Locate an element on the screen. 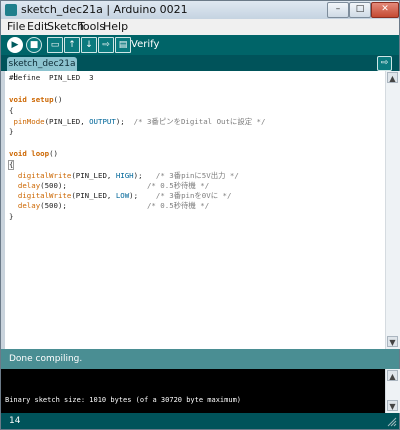 The height and width of the screenshot is (430, 400). define-directive: #define PIN_LED 3 is located at coordinates (51, 77).